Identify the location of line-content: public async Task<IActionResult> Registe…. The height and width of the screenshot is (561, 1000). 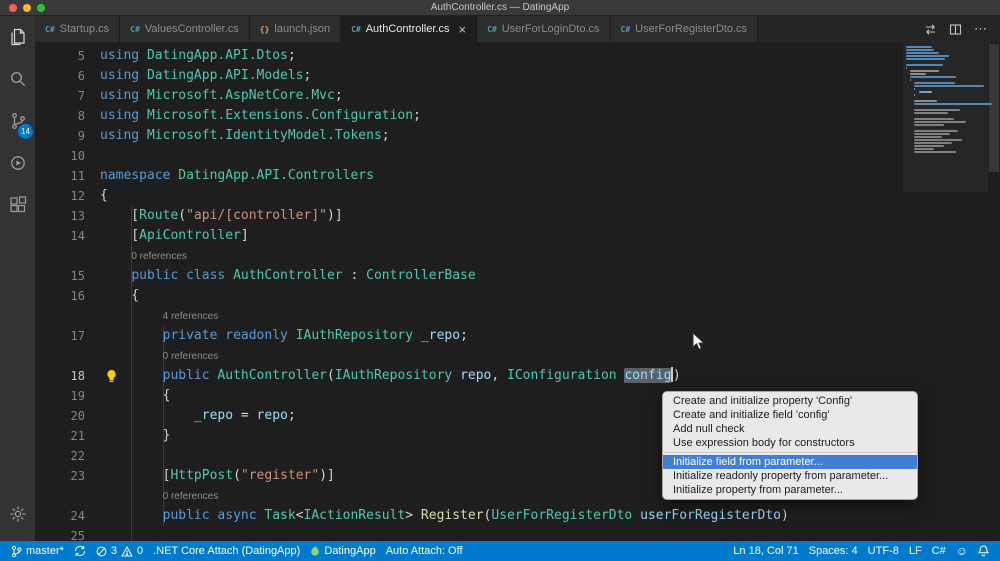
(494, 516).